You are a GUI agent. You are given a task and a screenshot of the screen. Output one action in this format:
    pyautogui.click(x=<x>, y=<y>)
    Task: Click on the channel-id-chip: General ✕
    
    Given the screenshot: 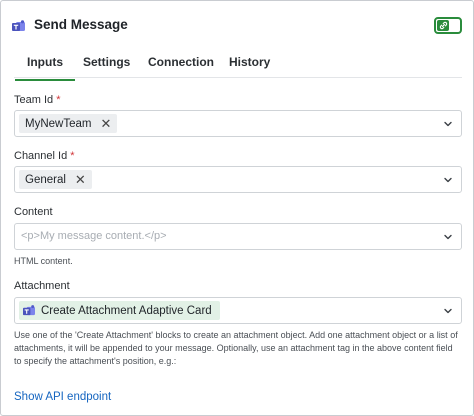 What is the action you would take?
    pyautogui.click(x=55, y=179)
    